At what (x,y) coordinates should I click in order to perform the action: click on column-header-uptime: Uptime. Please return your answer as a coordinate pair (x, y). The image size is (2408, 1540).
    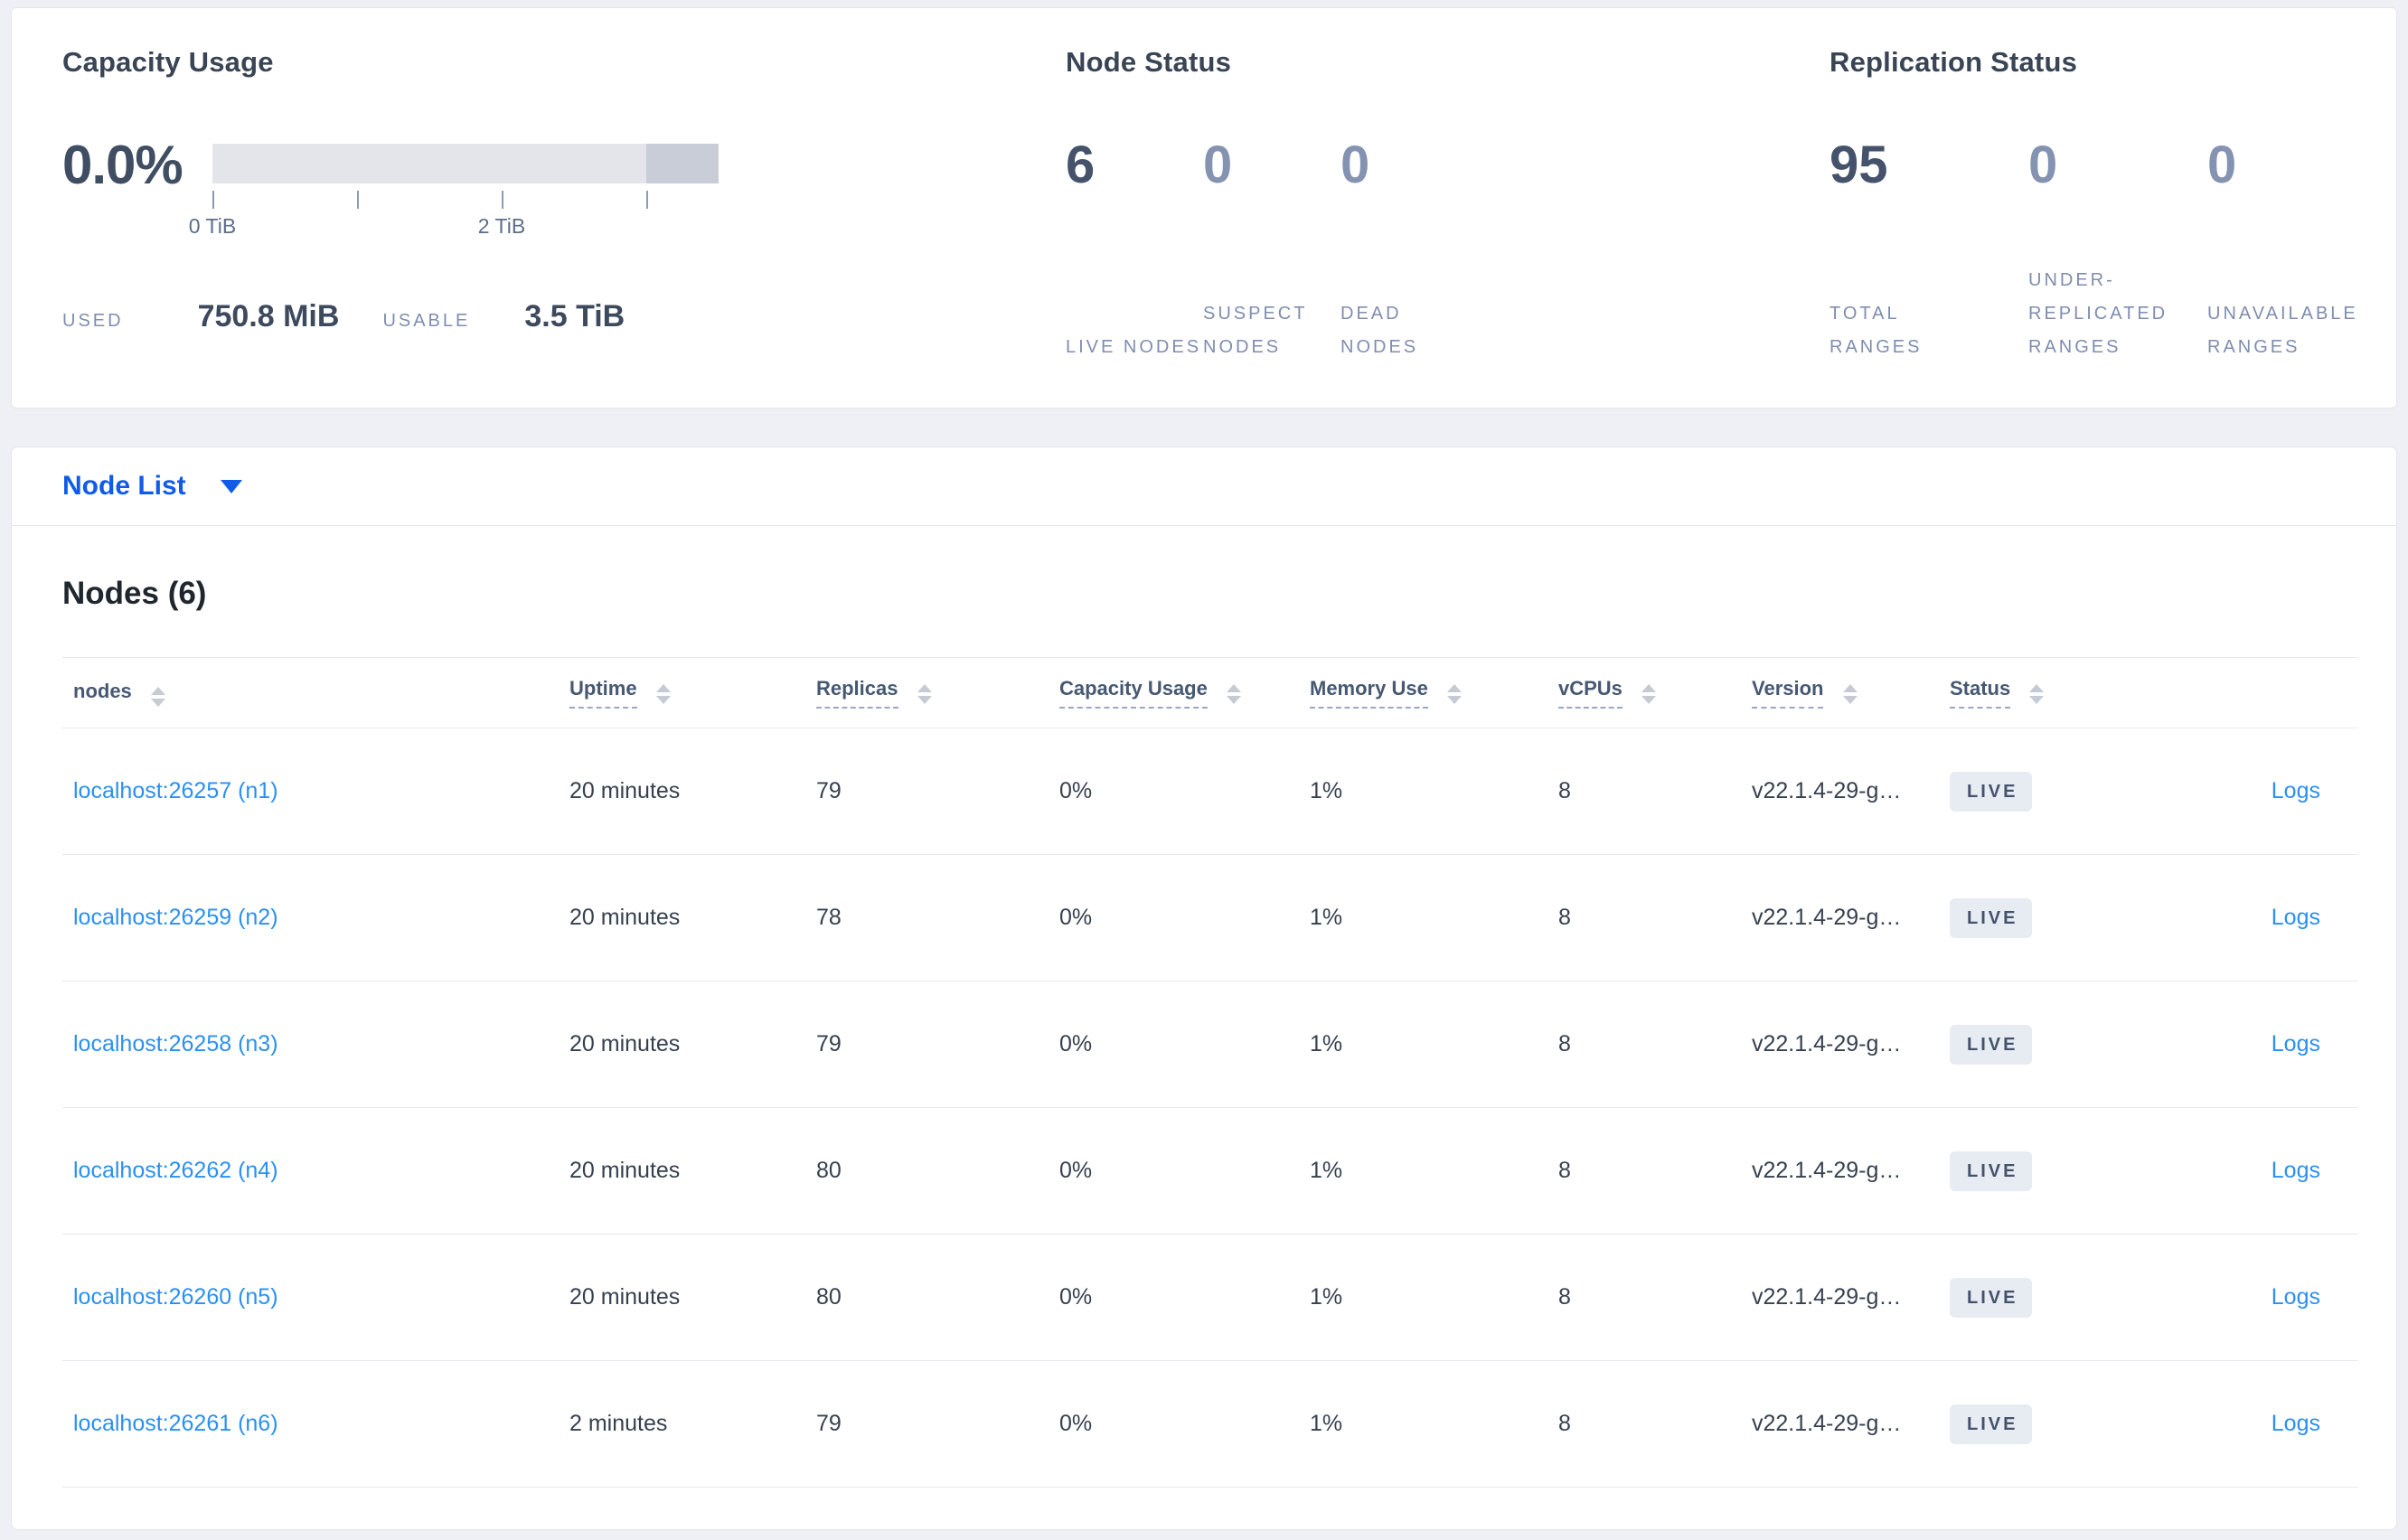
    Looking at the image, I should click on (692, 692).